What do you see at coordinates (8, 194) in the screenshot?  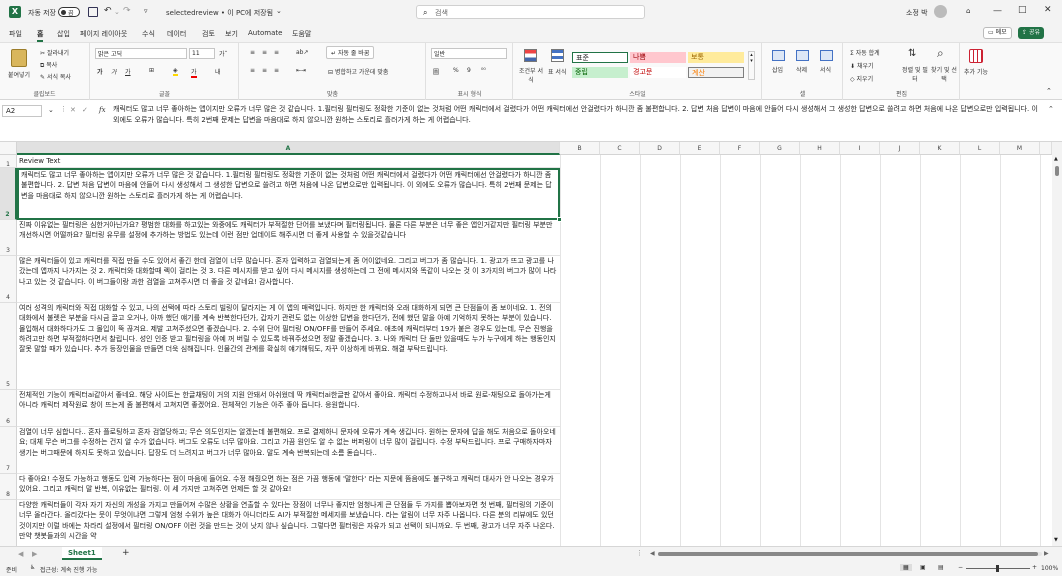 I see `row-header-2: 2` at bounding box center [8, 194].